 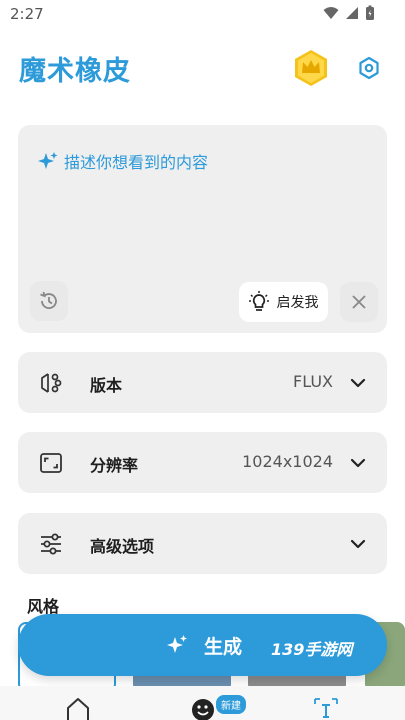 What do you see at coordinates (75, 71) in the screenshot?
I see `app-title: 魔术橡皮` at bounding box center [75, 71].